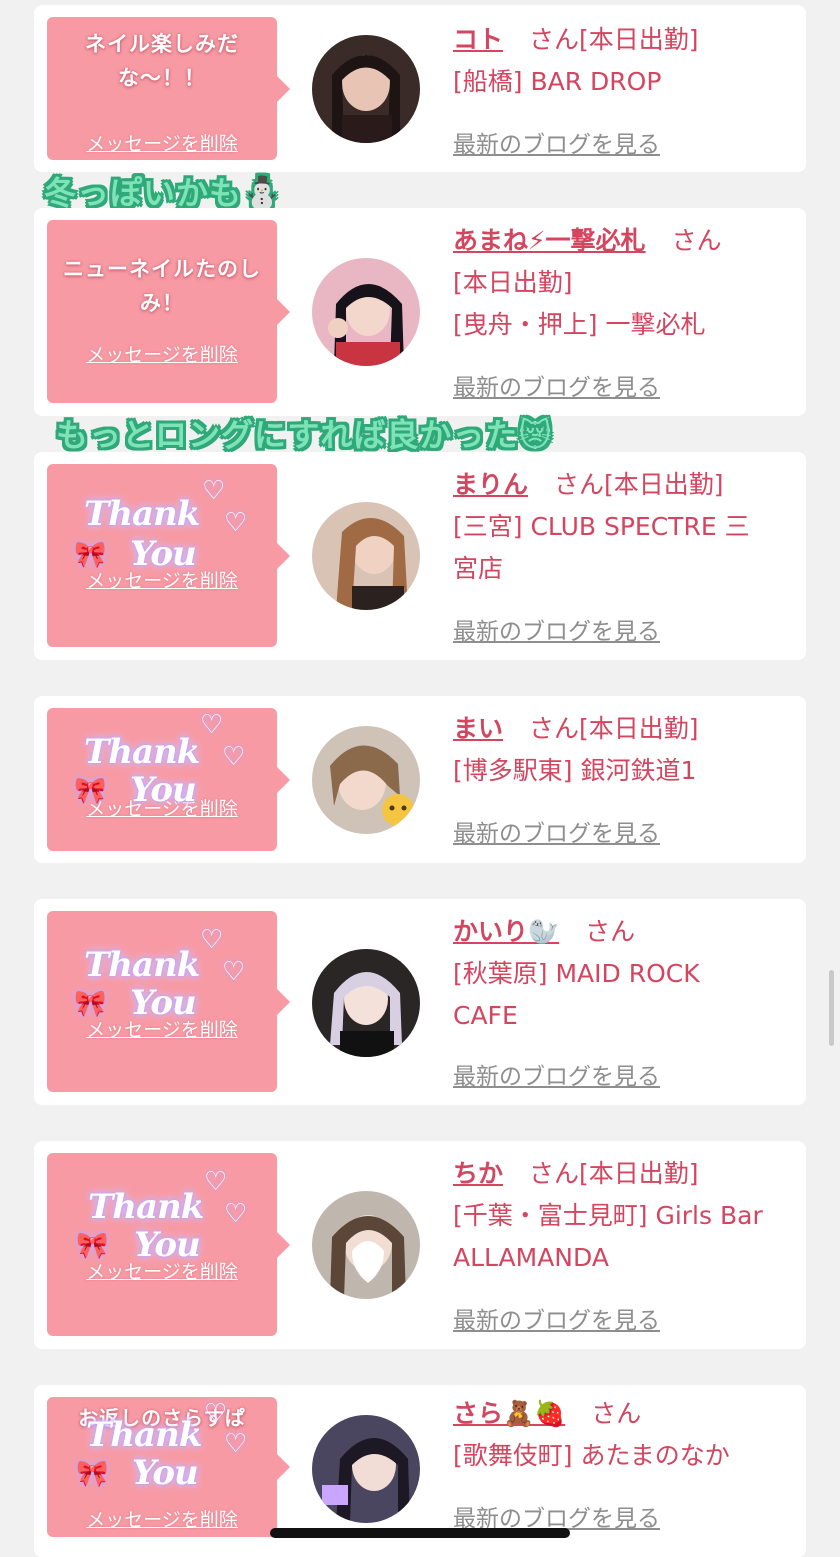 The height and width of the screenshot is (1557, 840). Describe the element at coordinates (591, 1455) in the screenshot. I see `shop-line: [歌舞伎町] あたまのなか` at that location.